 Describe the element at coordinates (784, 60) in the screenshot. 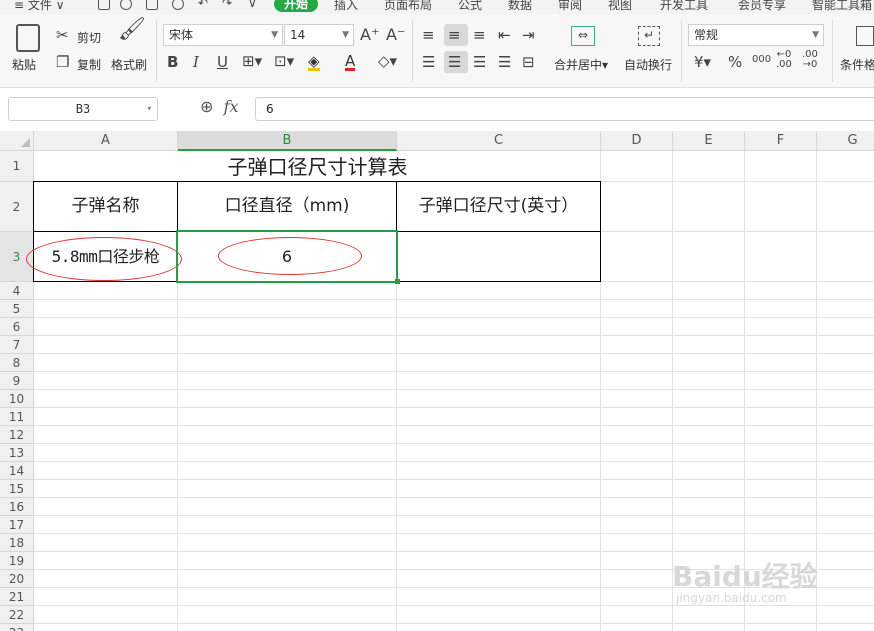

I see `increase-decimal-icon: ←0.00` at that location.